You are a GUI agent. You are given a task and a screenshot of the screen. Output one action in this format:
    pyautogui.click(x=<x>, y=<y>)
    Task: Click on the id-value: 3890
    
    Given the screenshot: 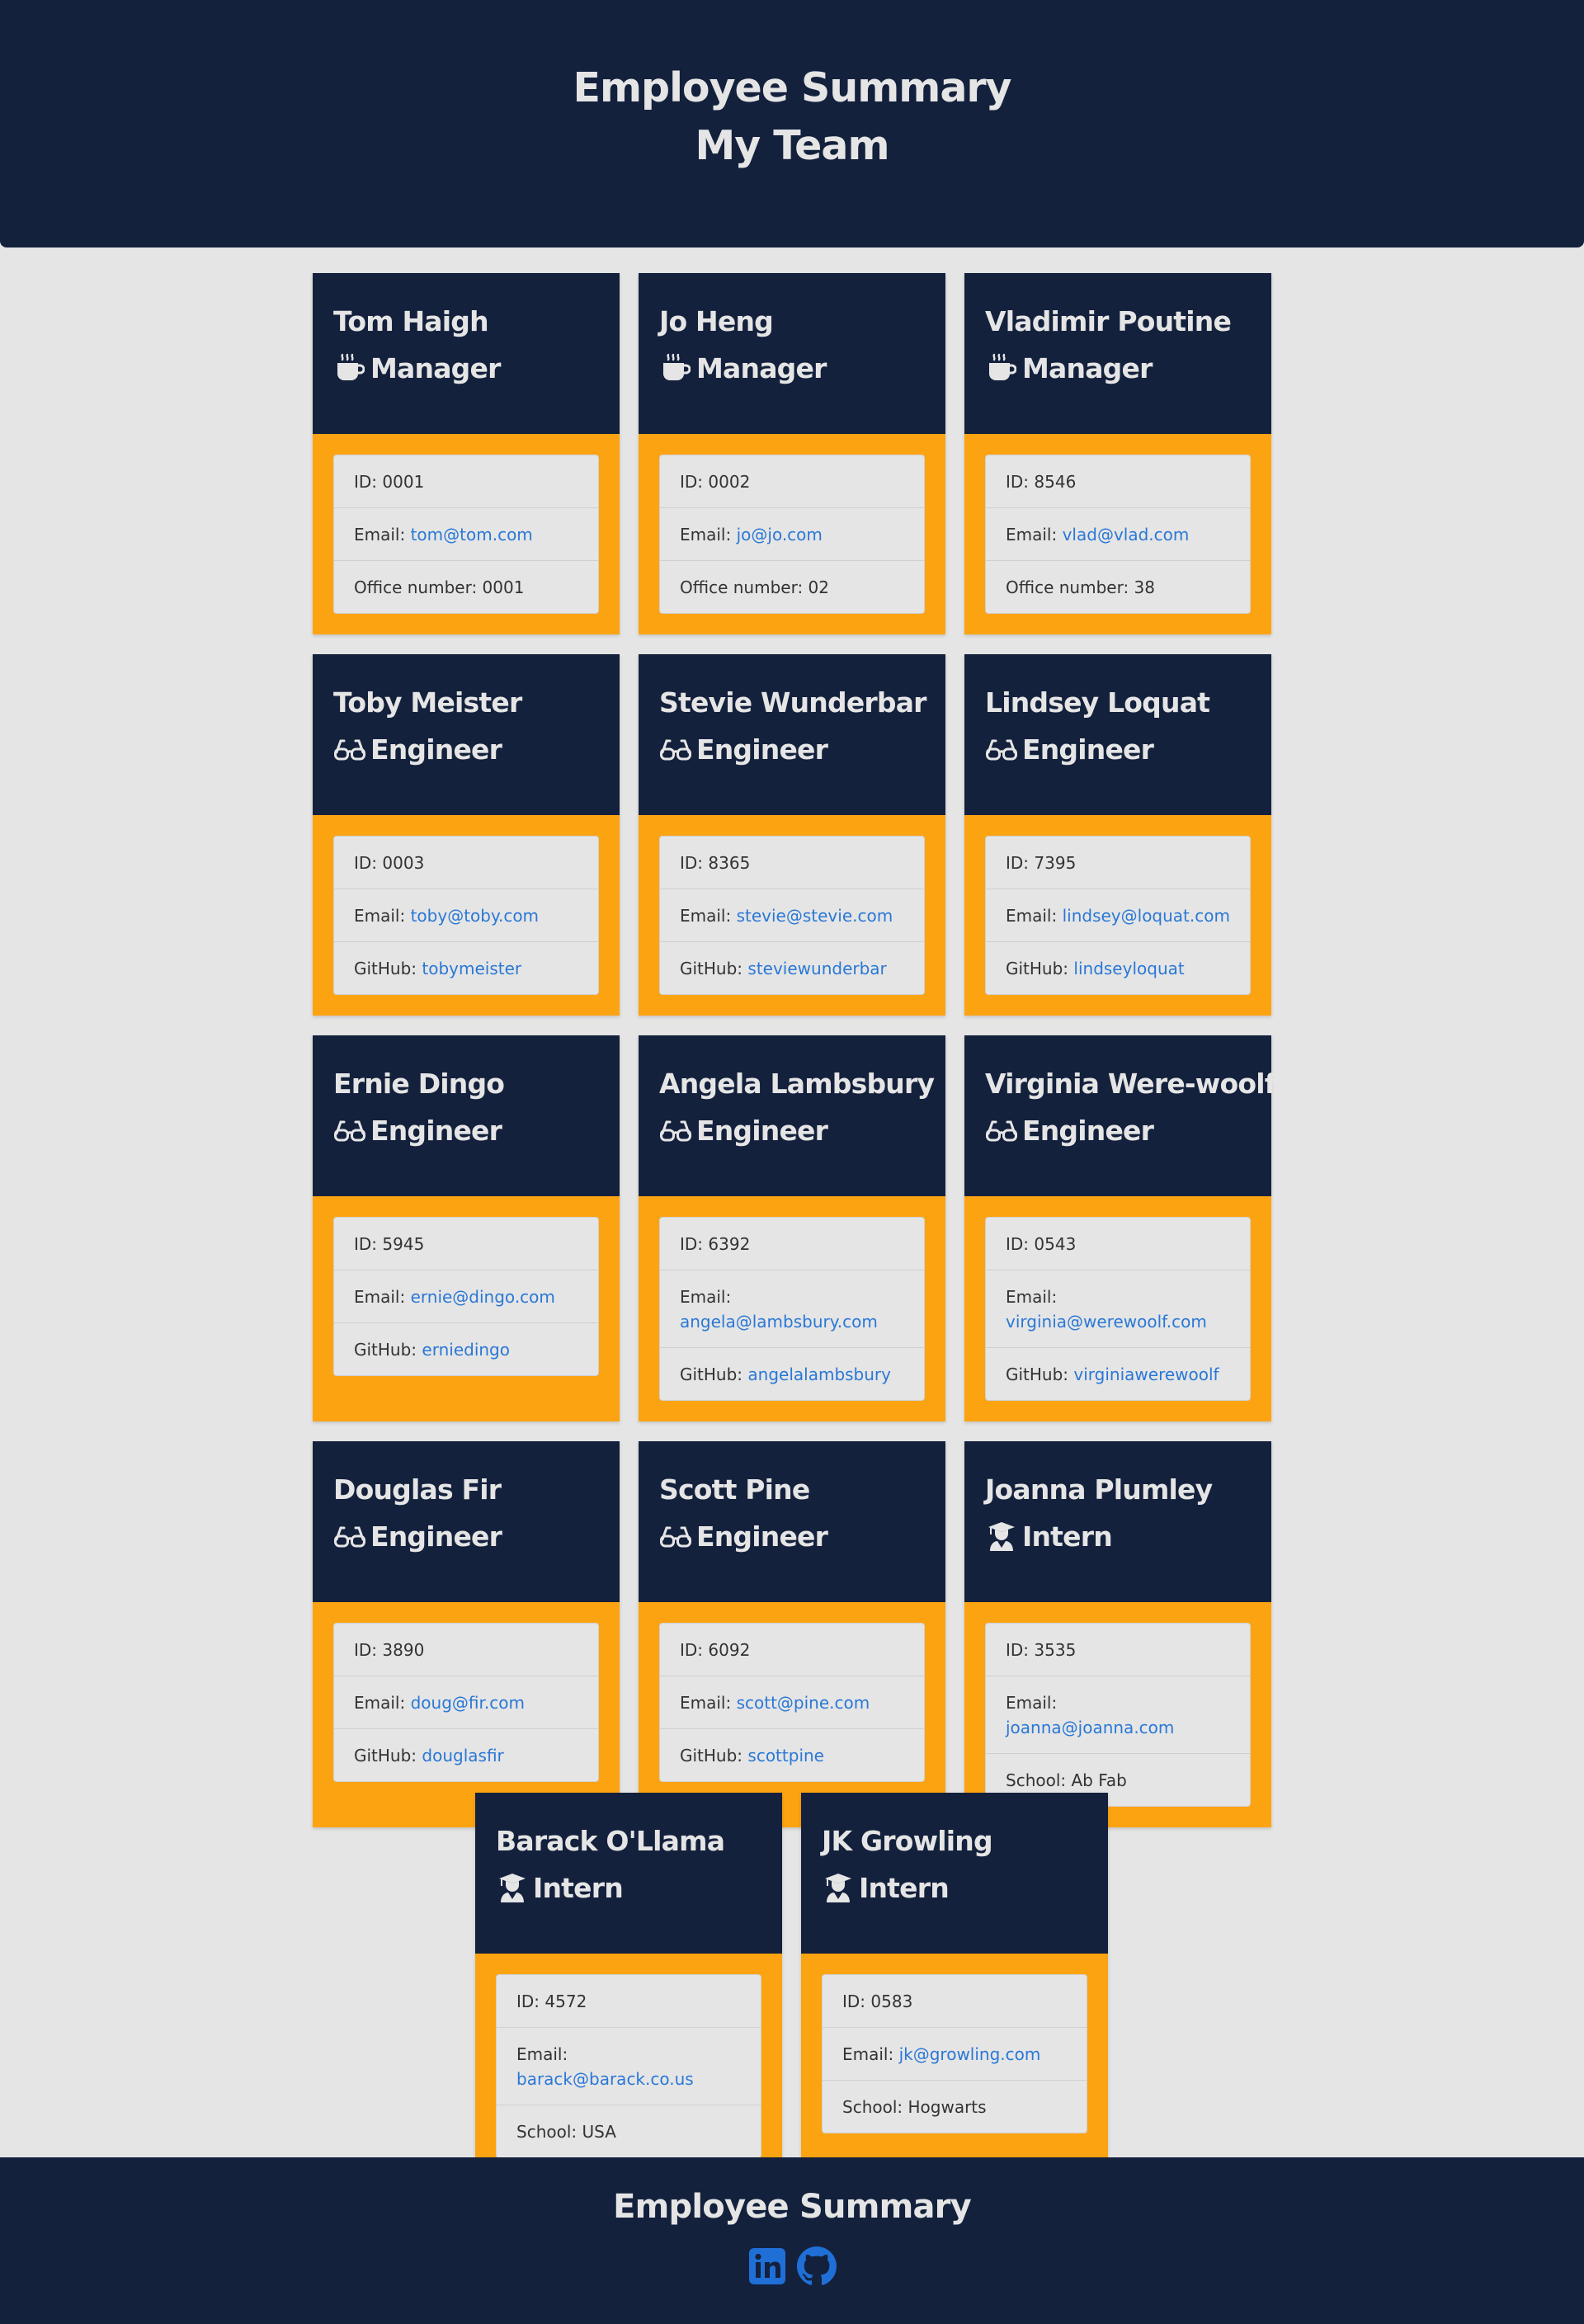 What is the action you would take?
    pyautogui.click(x=403, y=1650)
    